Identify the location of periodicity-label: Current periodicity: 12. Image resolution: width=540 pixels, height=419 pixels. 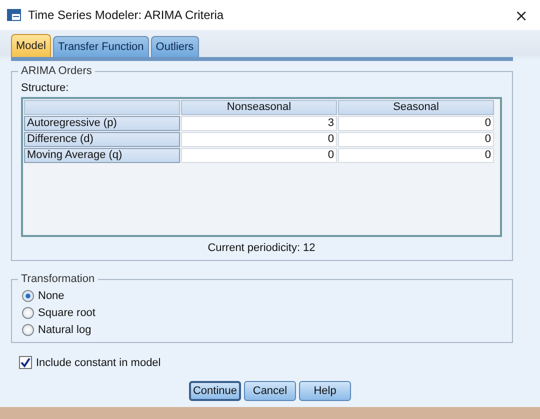
(261, 248).